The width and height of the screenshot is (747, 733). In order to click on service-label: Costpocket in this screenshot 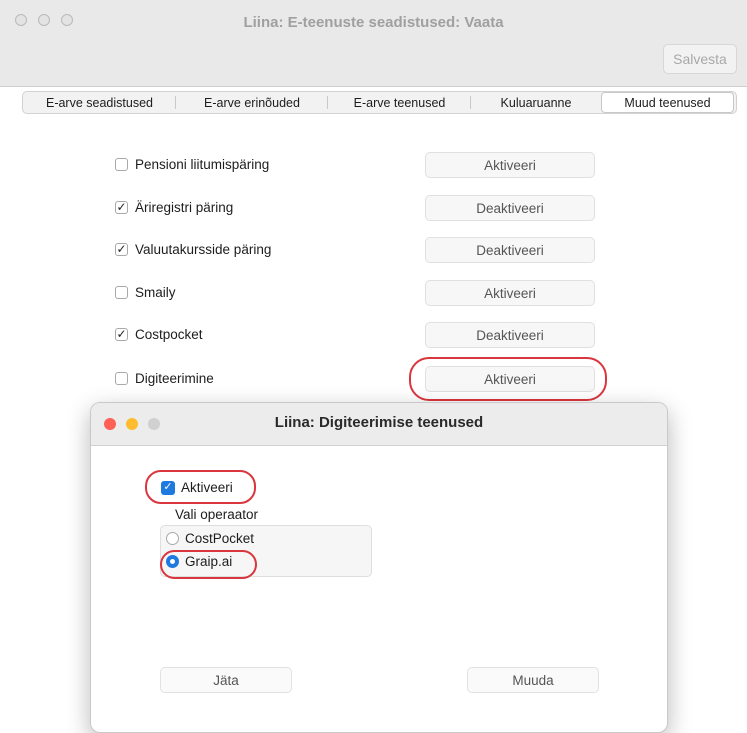, I will do `click(169, 334)`.